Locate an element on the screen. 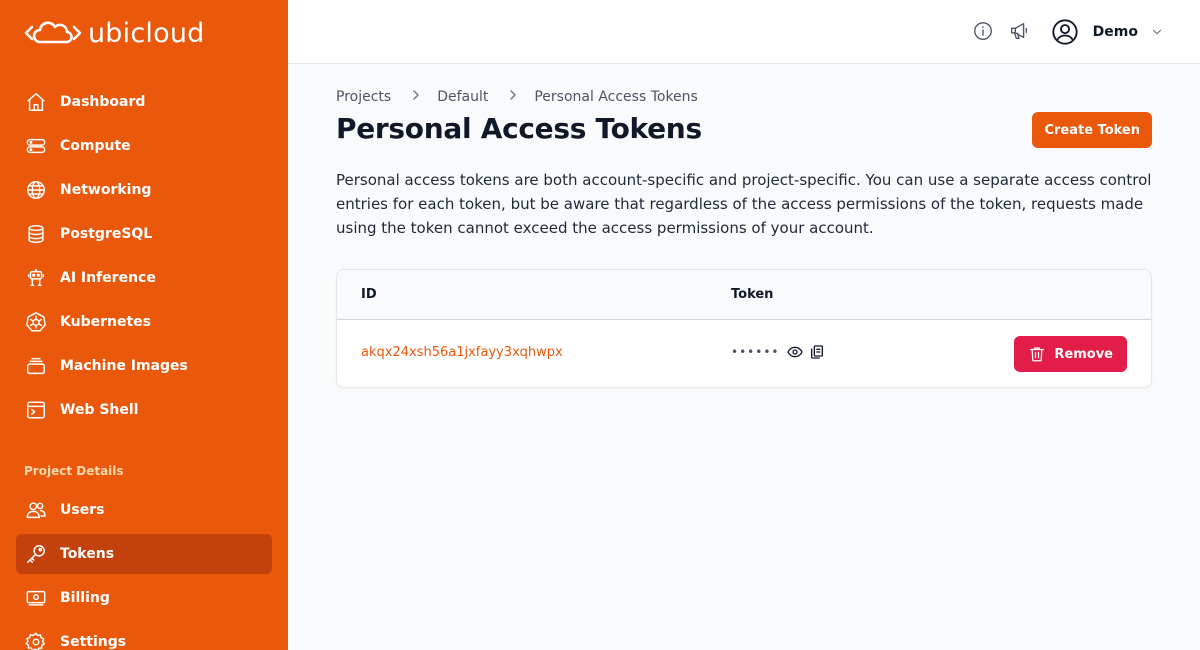 The image size is (1200, 650). token-value: •••••• is located at coordinates (781, 352).